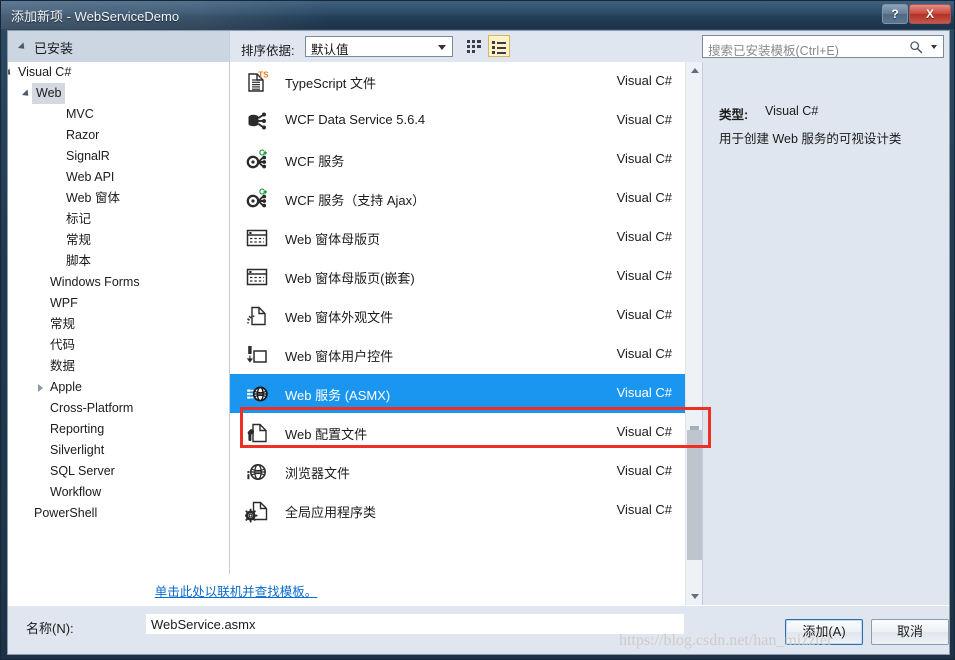  I want to click on template-name: Web 窗体母版页(嵌套), so click(350, 278).